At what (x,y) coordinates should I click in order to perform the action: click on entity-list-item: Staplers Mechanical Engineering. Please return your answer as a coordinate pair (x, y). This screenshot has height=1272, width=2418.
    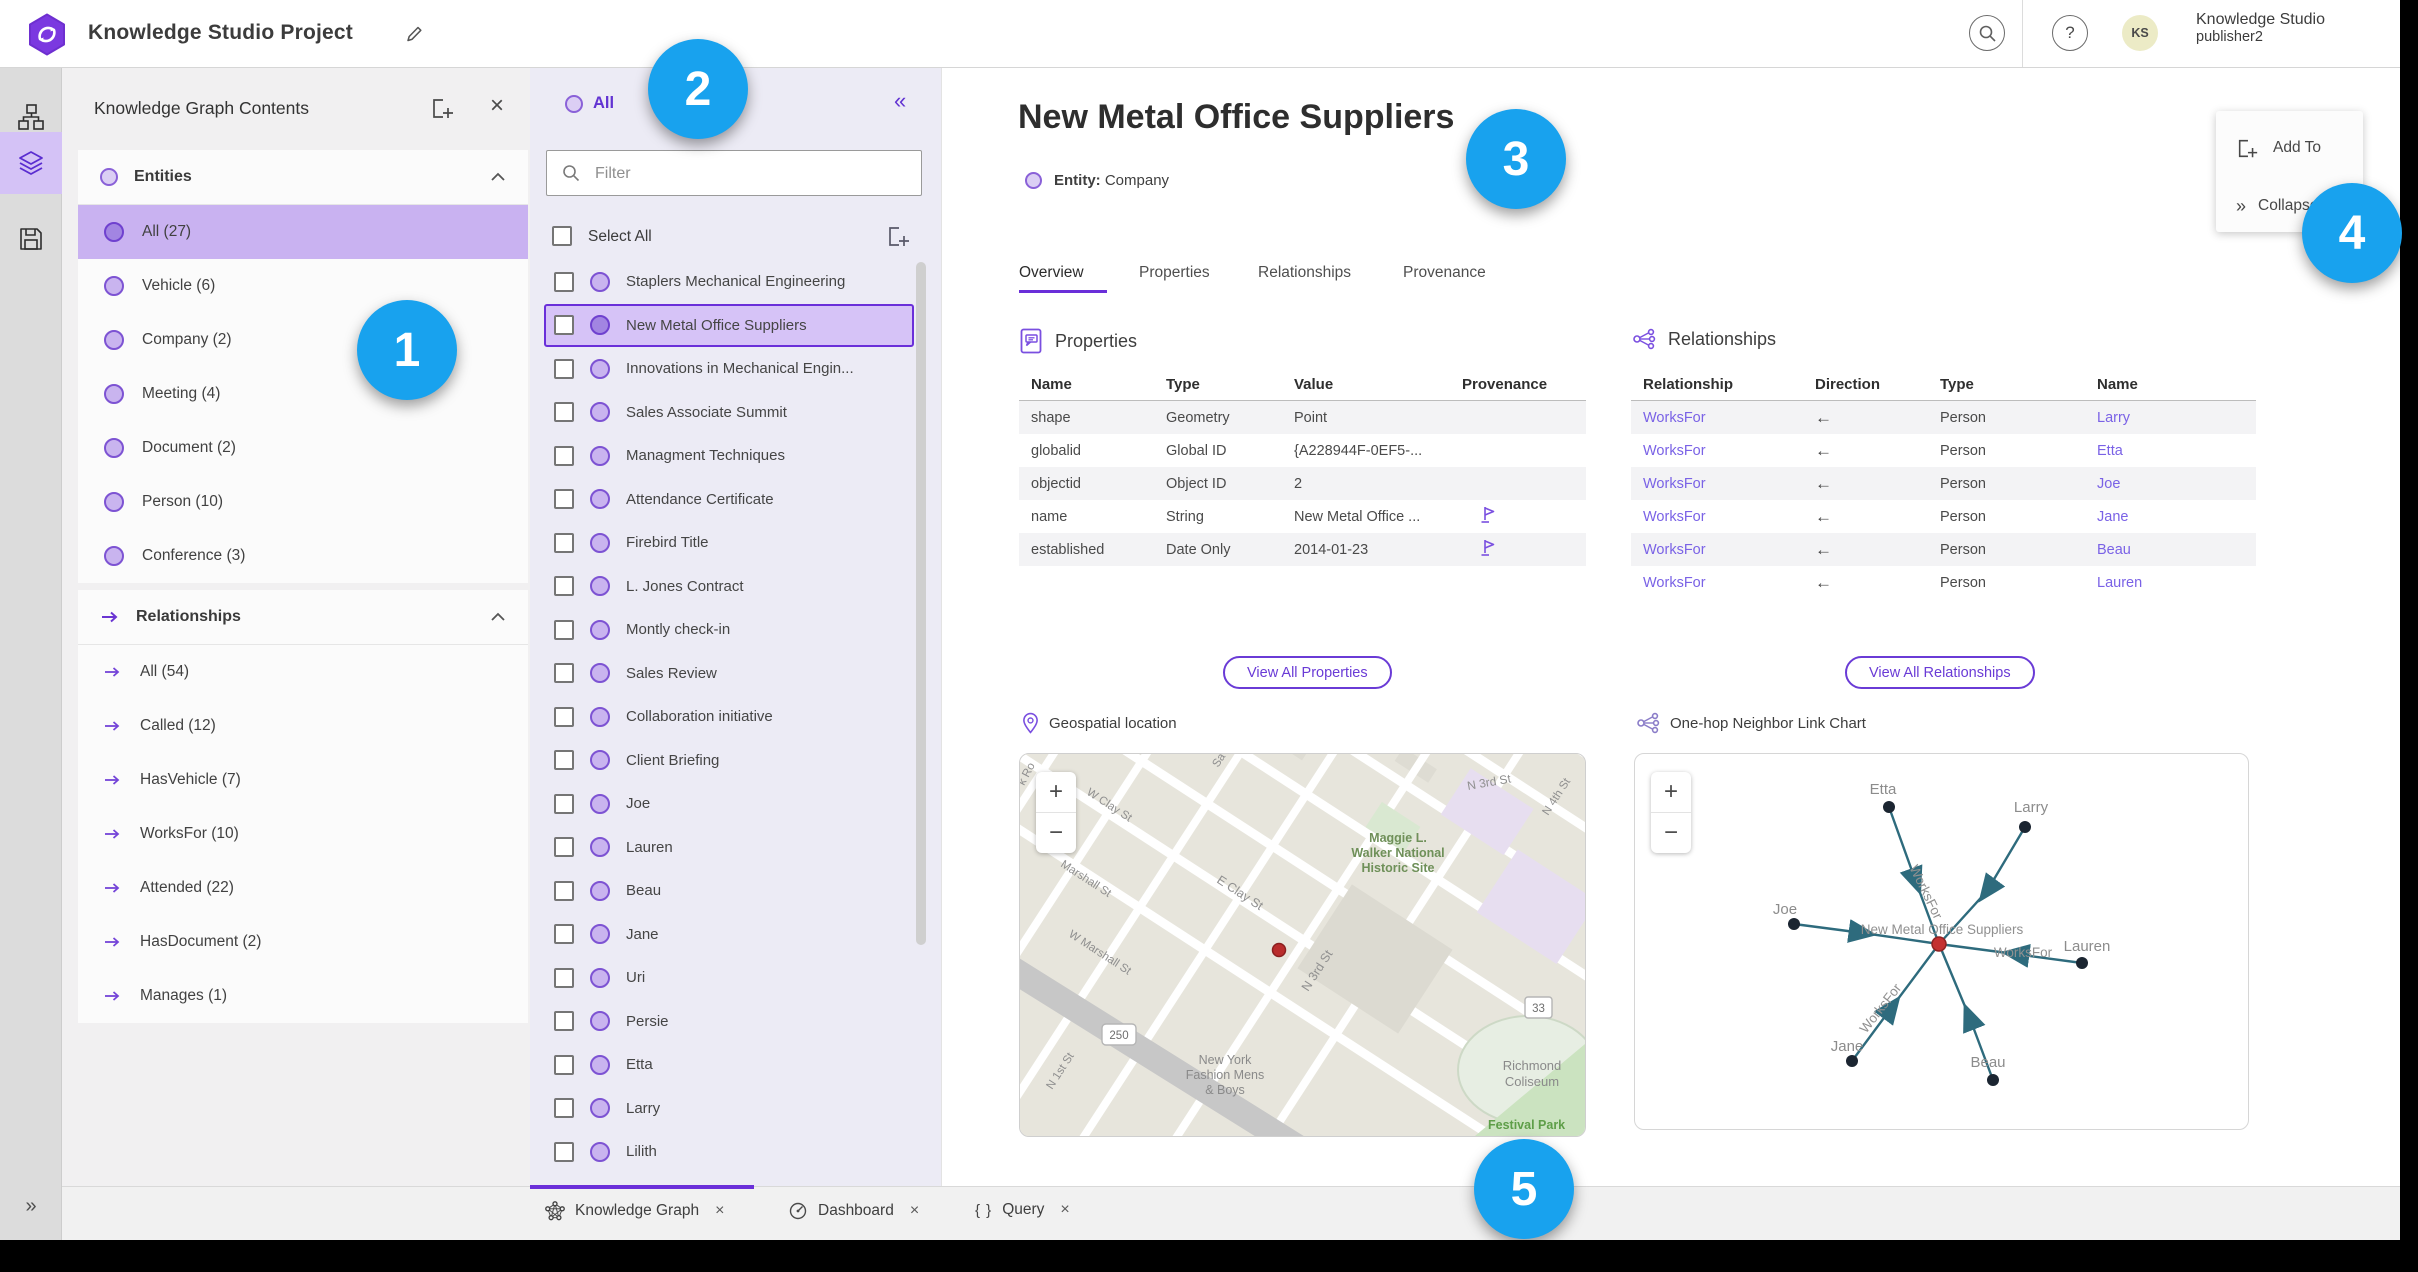
    Looking at the image, I should click on (729, 282).